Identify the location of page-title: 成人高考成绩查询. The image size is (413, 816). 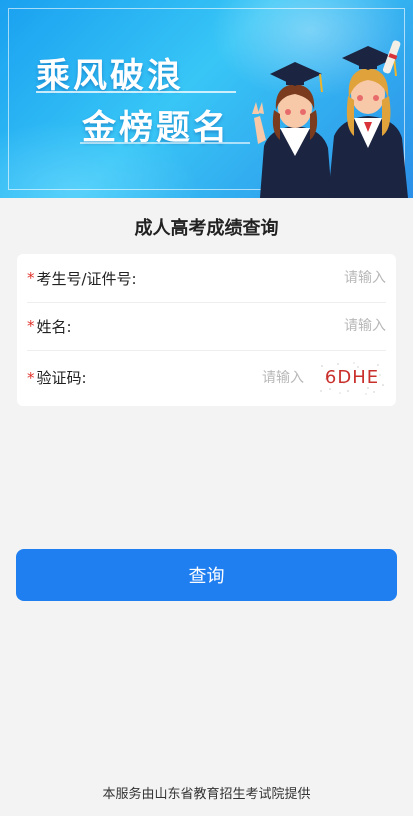
(206, 228).